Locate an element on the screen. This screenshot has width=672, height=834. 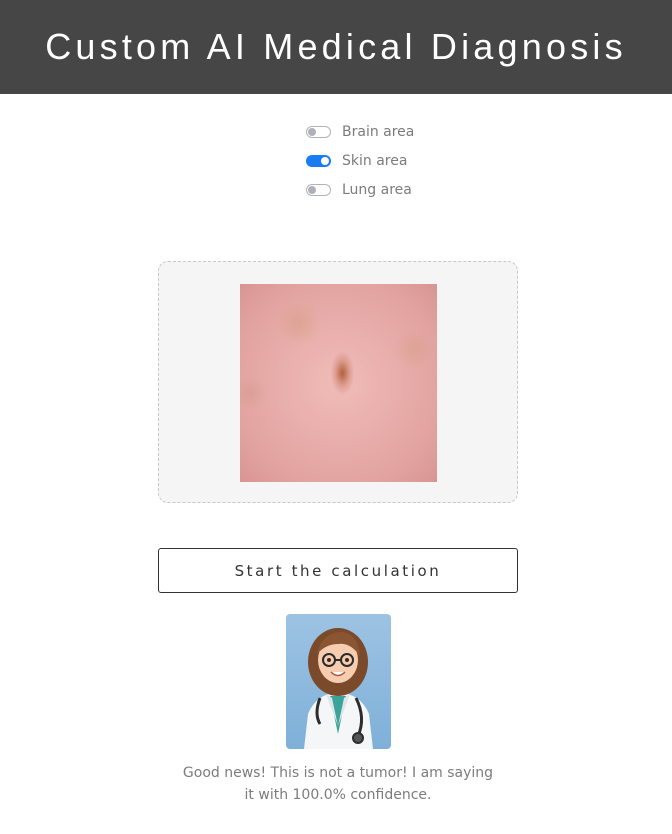
result-line-2: it with 100.0% confidence. is located at coordinates (338, 795).